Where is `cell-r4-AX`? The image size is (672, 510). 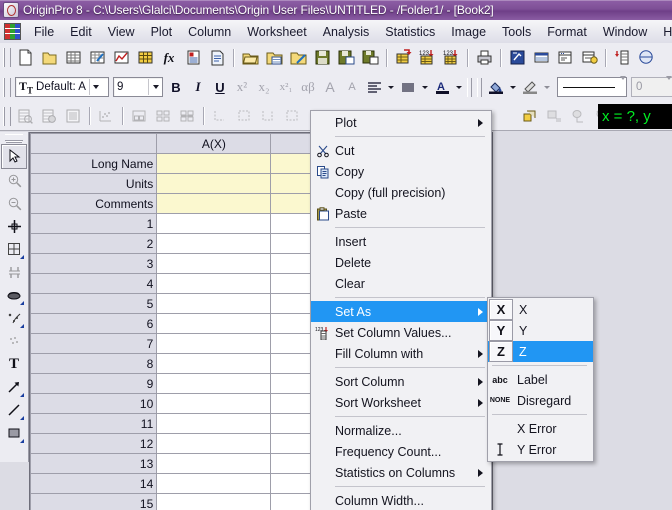
cell-r4-AX is located at coordinates (214, 283).